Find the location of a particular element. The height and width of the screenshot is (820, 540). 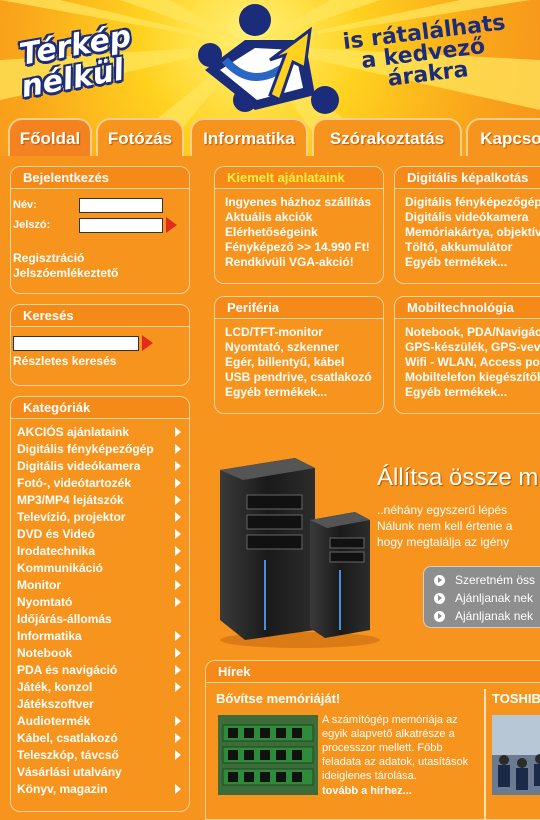

category-item: Televízió, projektor is located at coordinates (100, 516).